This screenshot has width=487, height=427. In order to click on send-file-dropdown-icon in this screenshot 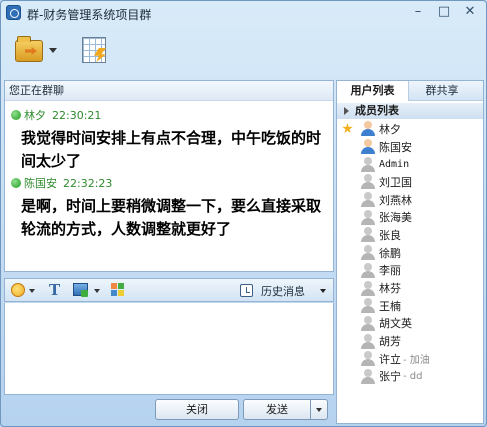, I will do `click(53, 50)`.